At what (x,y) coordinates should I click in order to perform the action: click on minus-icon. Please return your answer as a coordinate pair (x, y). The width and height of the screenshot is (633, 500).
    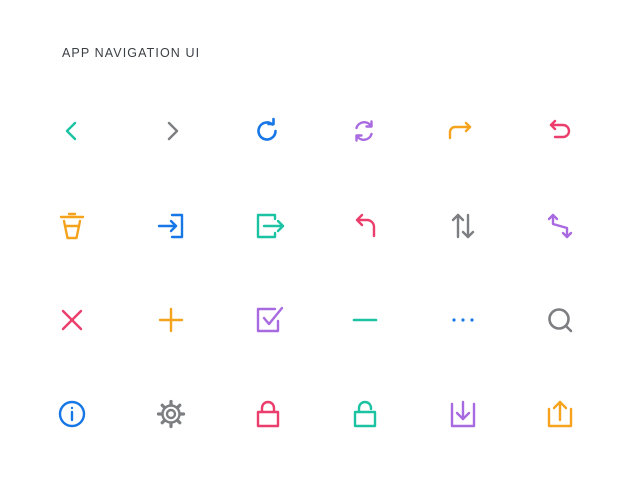
    Looking at the image, I should click on (365, 320).